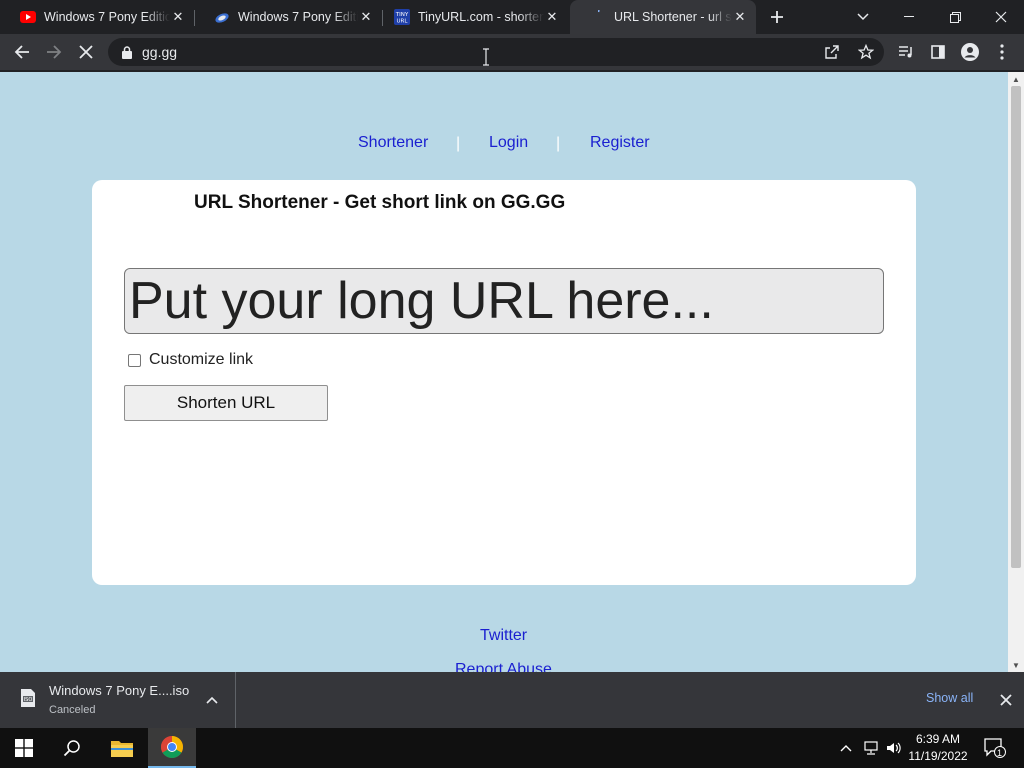  Describe the element at coordinates (949, 698) in the screenshot. I see `show-all-downloads-link: Show all` at that location.